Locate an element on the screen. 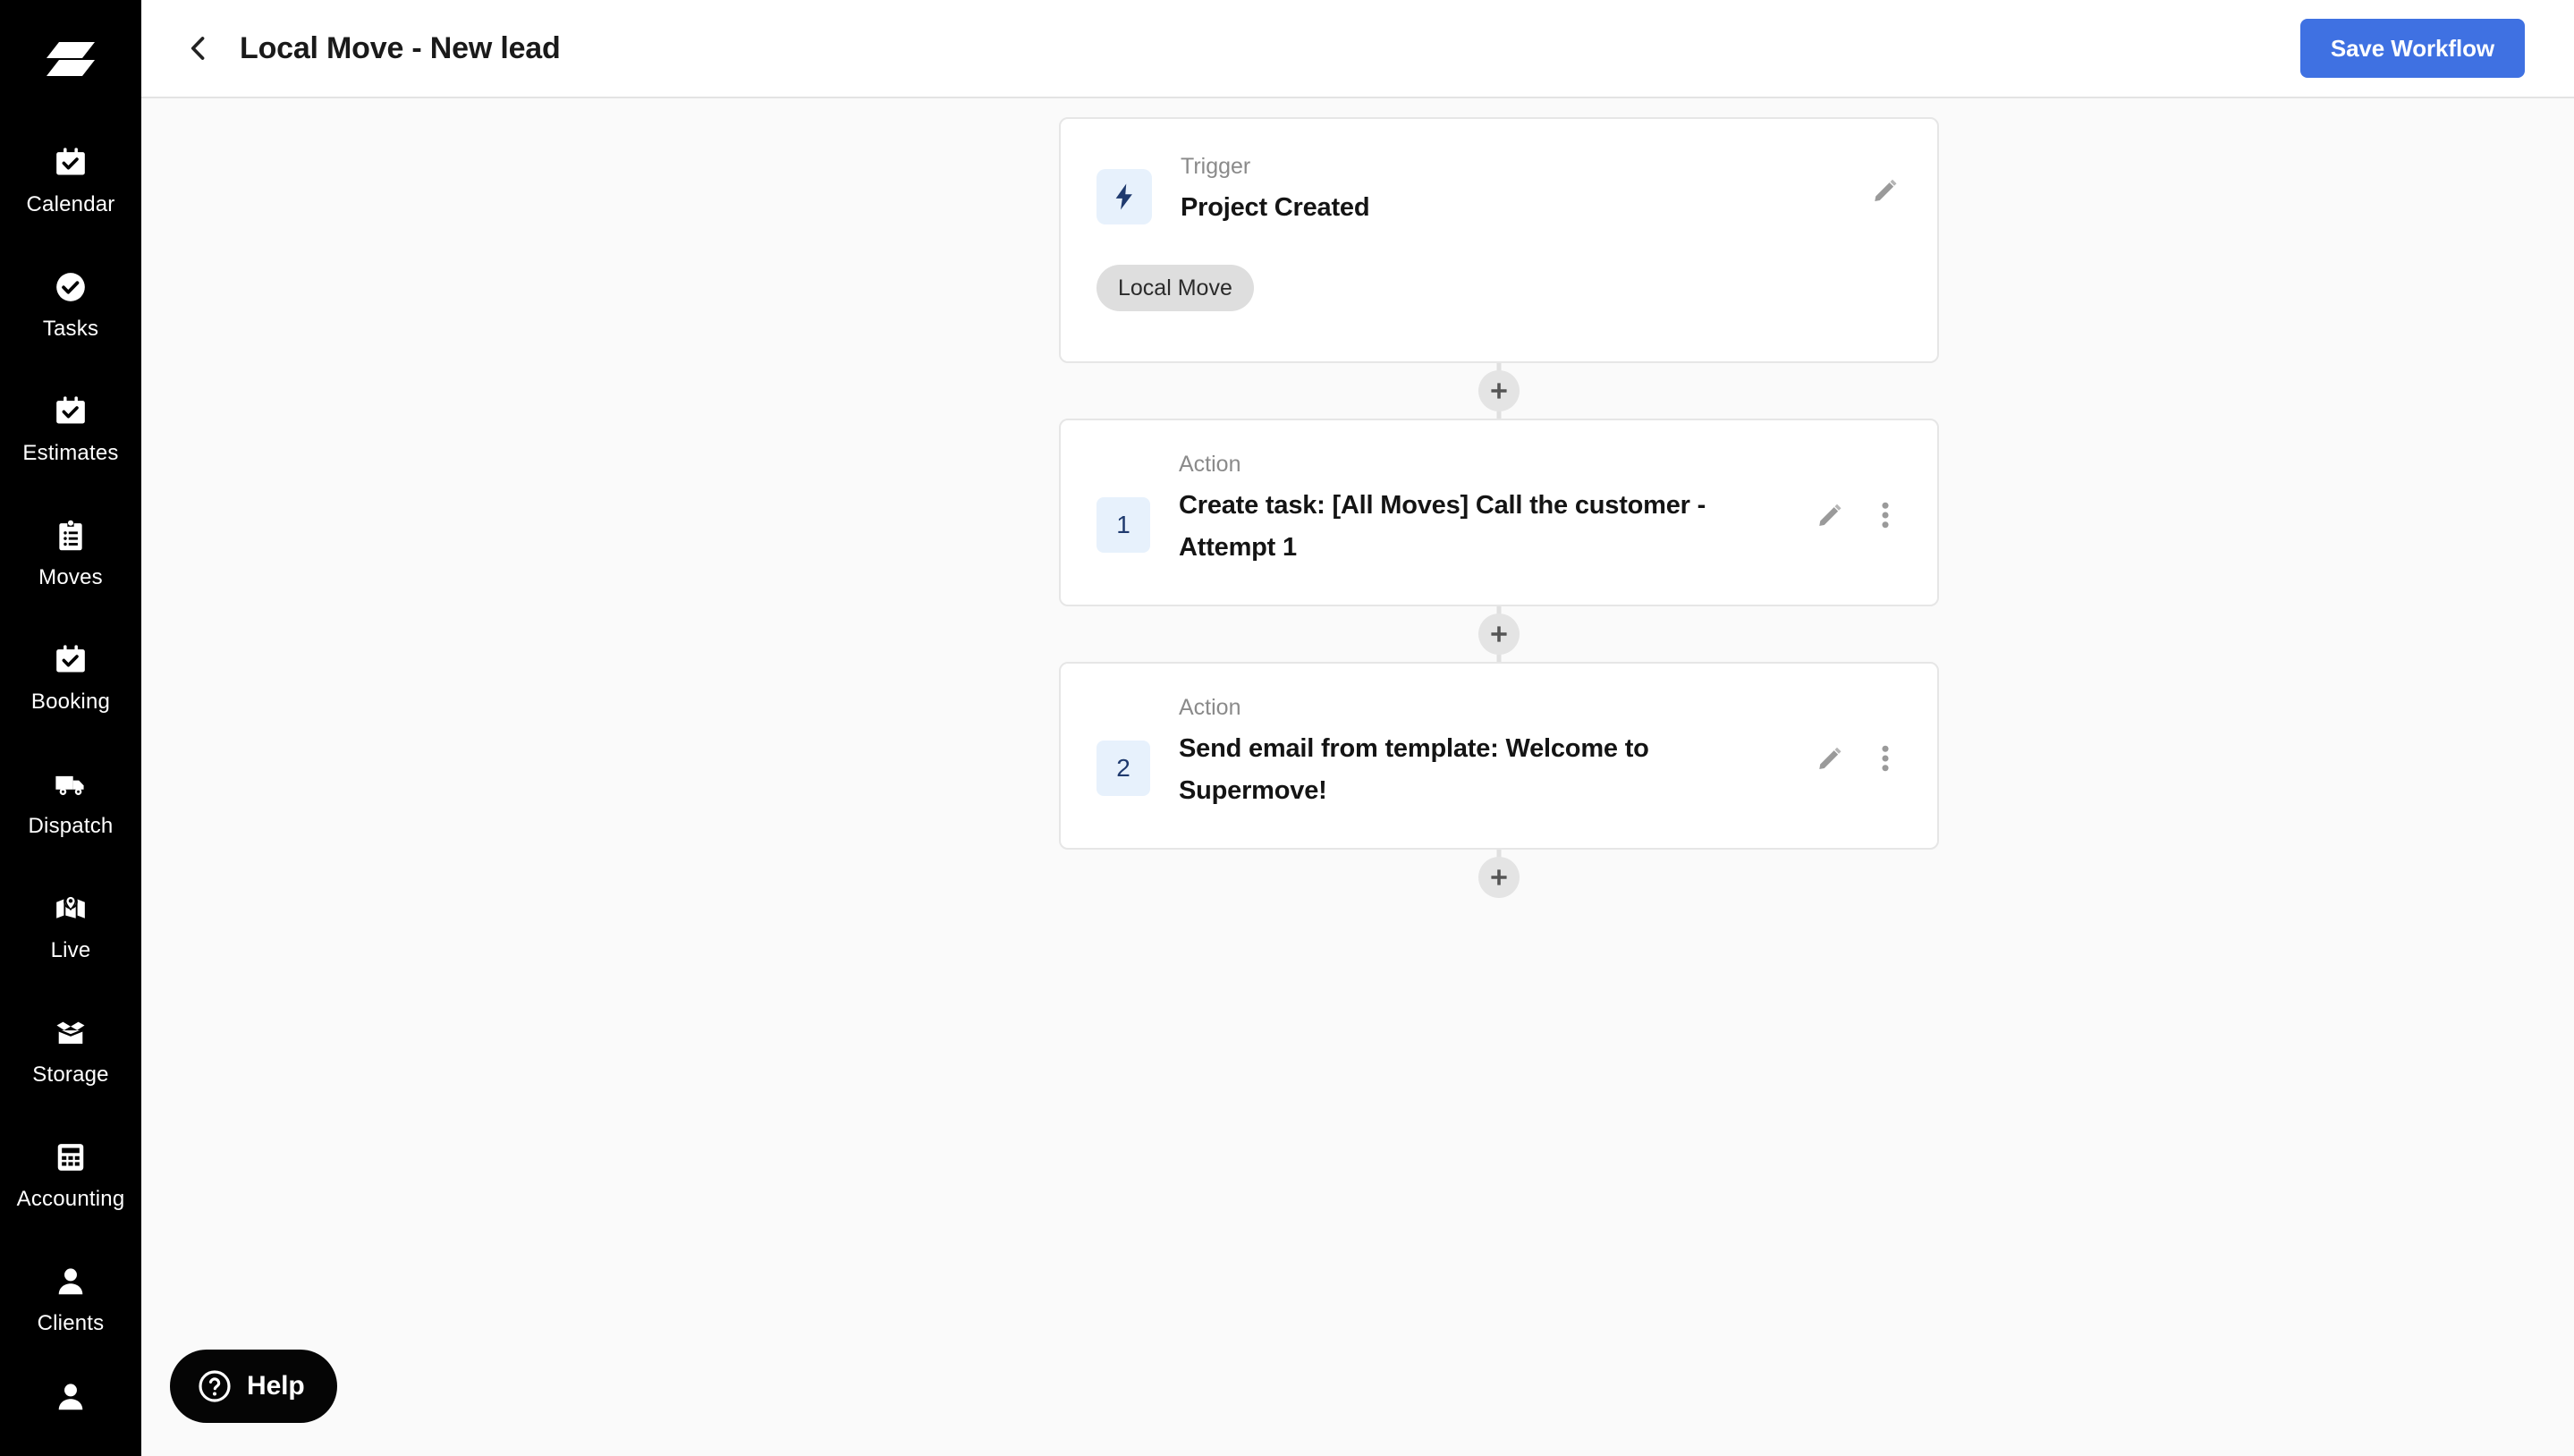 The width and height of the screenshot is (2574, 1456). sidebar-item-label: Storage is located at coordinates (70, 1074).